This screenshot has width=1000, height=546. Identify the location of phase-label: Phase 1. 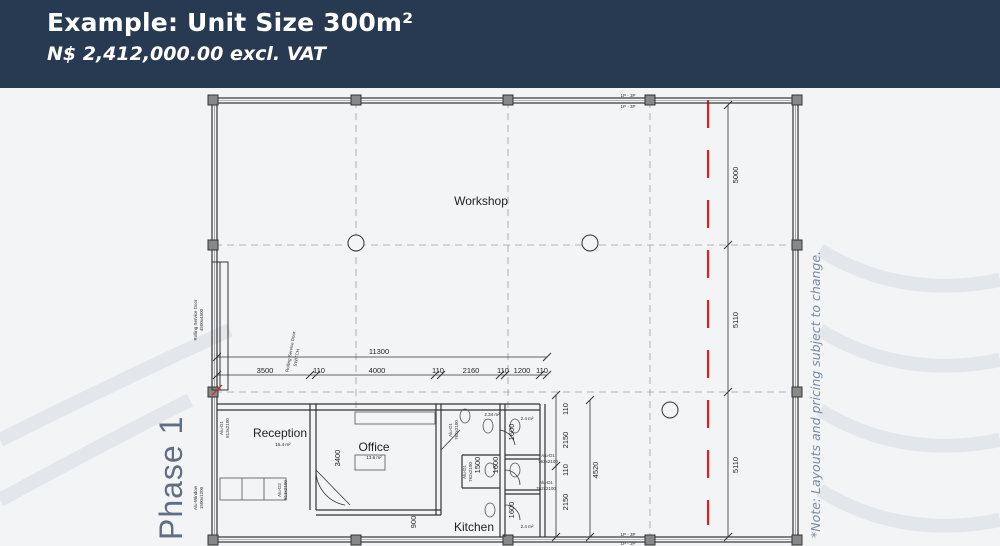
(171, 477).